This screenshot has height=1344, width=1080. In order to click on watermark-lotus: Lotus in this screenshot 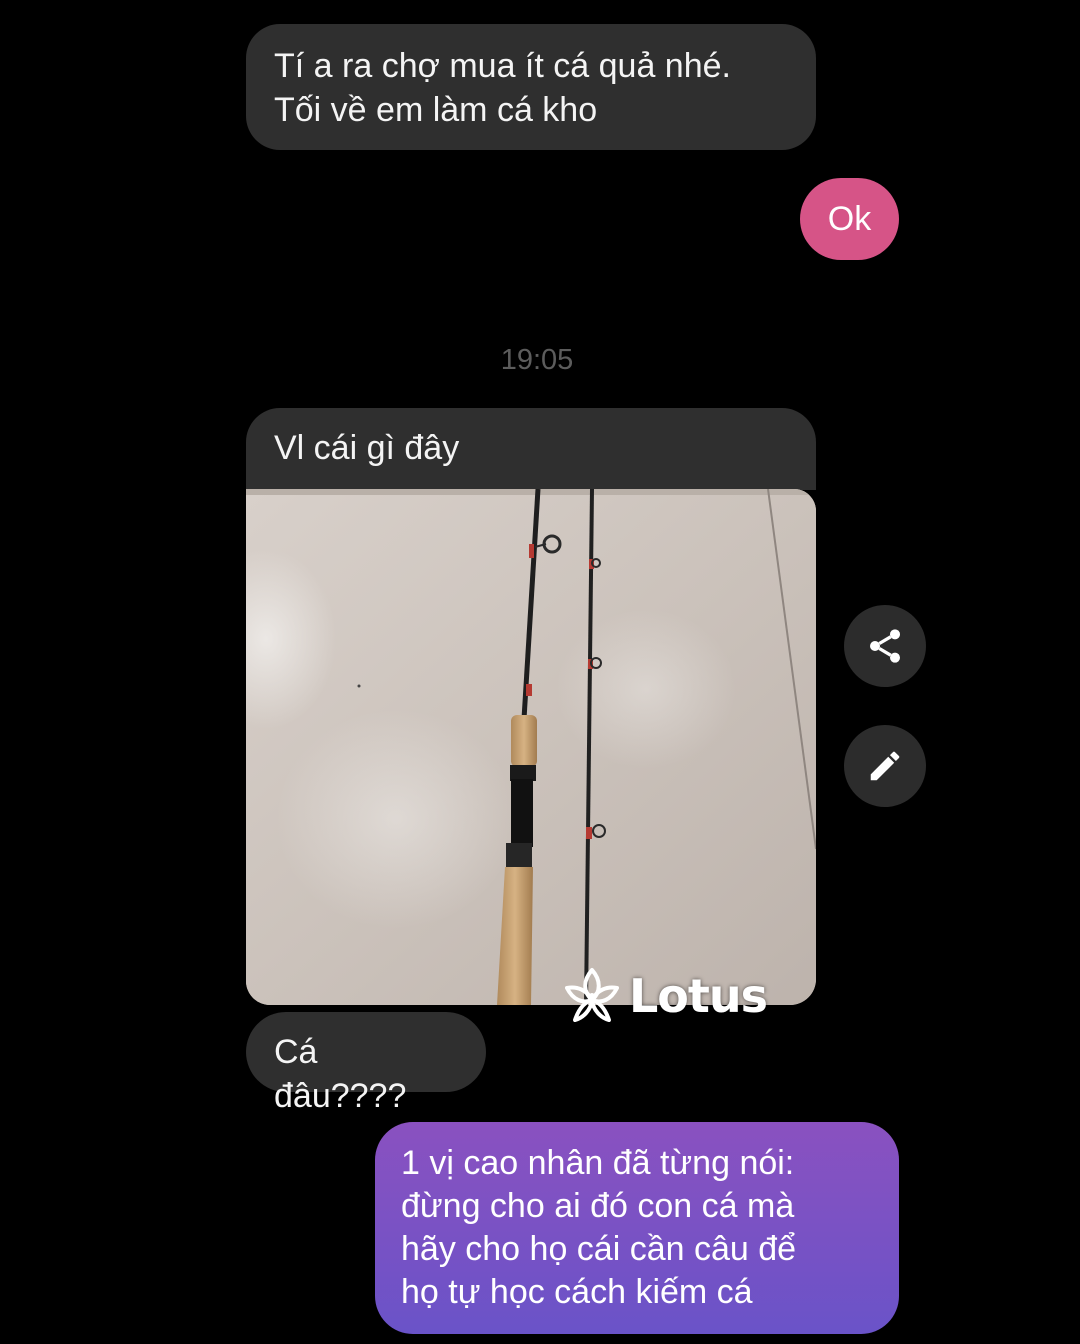, I will do `click(664, 996)`.